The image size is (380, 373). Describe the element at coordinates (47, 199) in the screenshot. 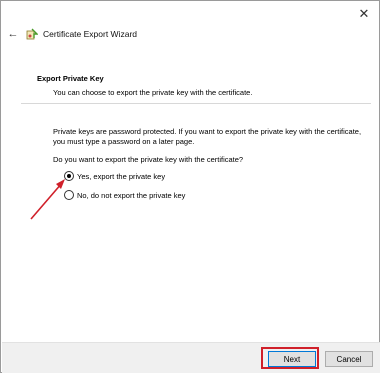

I see `annotation-arrow` at that location.